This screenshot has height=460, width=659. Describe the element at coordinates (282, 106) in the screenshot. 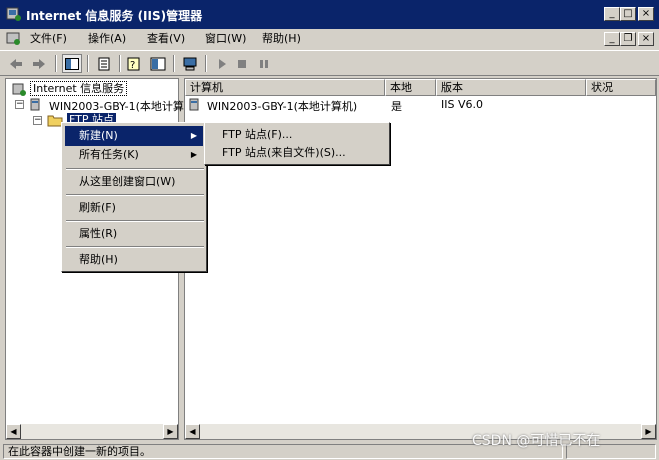

I see `cell-computer: WIN2003-GBY-1(本地计算机)` at that location.